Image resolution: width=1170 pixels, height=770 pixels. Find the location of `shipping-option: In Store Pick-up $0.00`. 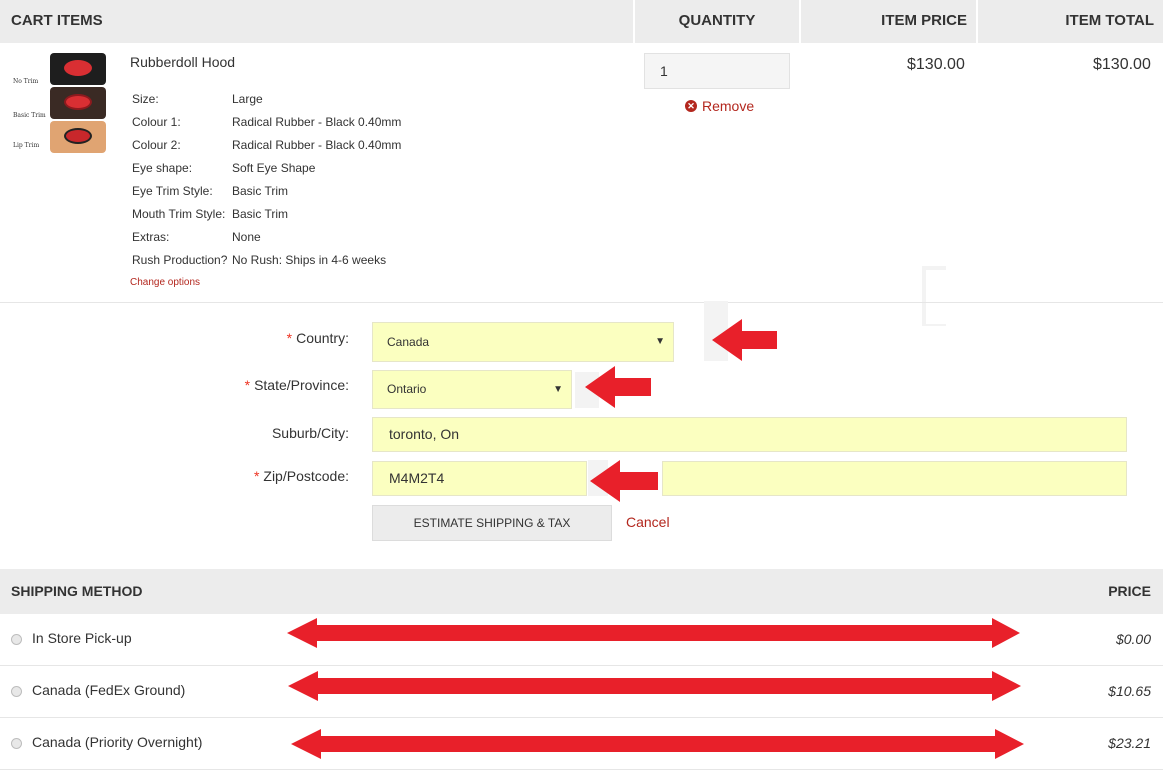

shipping-option: In Store Pick-up $0.00 is located at coordinates (581, 640).